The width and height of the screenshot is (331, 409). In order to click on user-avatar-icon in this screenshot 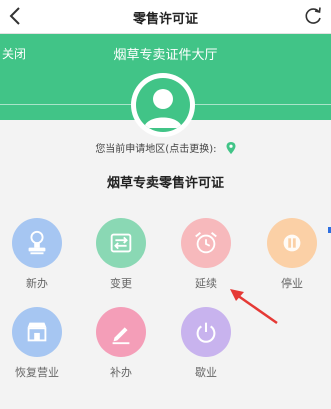, I will do `click(163, 105)`.